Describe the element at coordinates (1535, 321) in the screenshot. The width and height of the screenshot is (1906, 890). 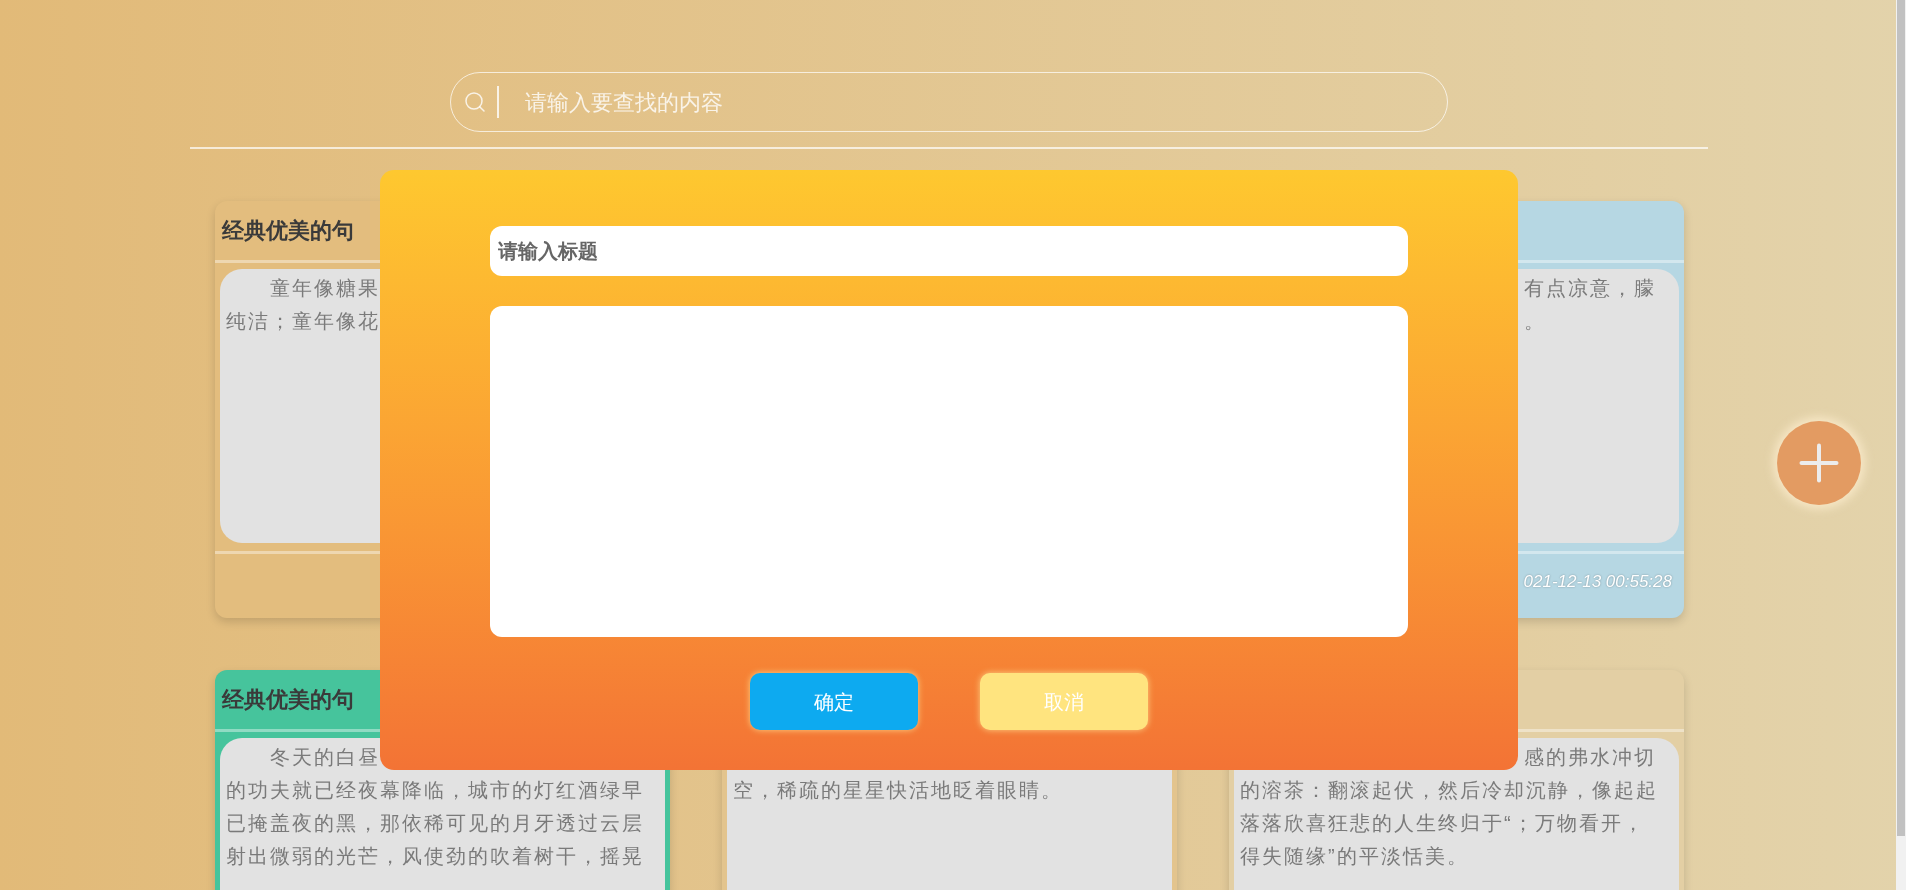
I see `note-text: 。` at that location.